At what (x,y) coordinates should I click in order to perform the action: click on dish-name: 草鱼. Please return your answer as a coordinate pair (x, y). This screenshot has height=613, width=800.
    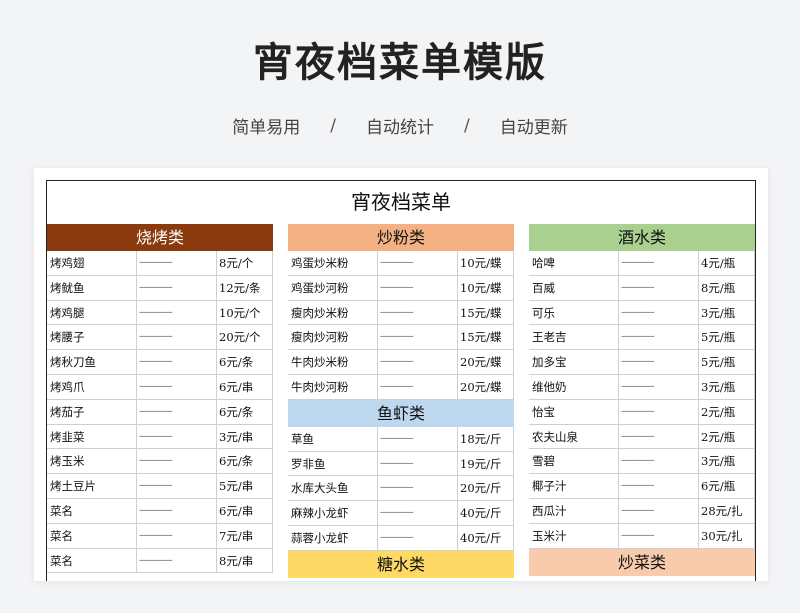
    Looking at the image, I should click on (333, 438).